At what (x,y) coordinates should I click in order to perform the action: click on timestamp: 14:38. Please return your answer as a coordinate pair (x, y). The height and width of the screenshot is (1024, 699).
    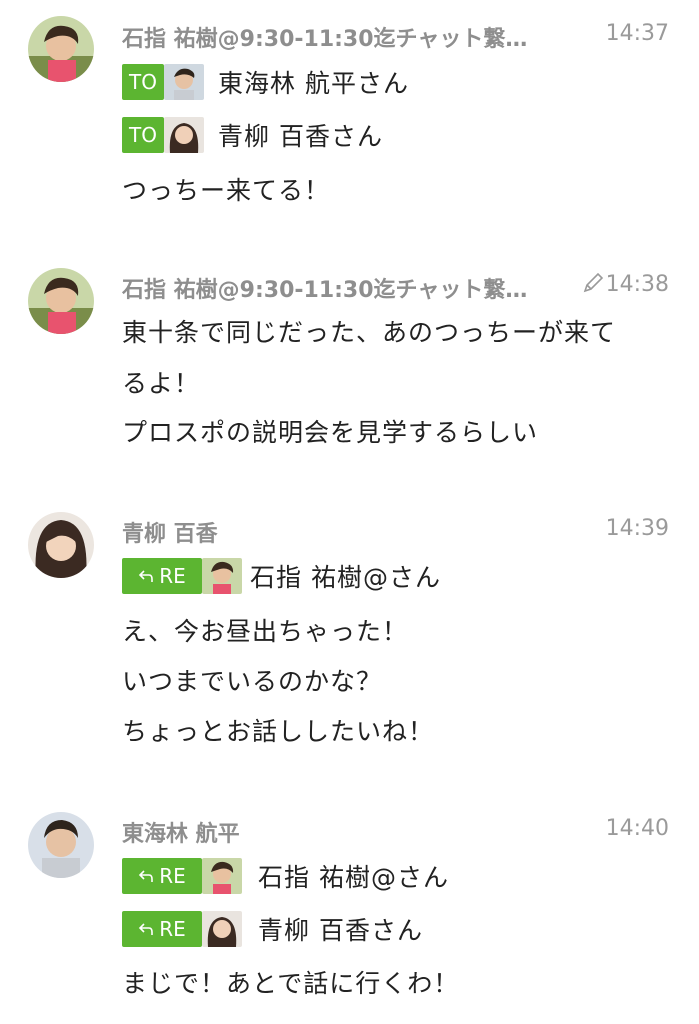
    Looking at the image, I should click on (625, 284).